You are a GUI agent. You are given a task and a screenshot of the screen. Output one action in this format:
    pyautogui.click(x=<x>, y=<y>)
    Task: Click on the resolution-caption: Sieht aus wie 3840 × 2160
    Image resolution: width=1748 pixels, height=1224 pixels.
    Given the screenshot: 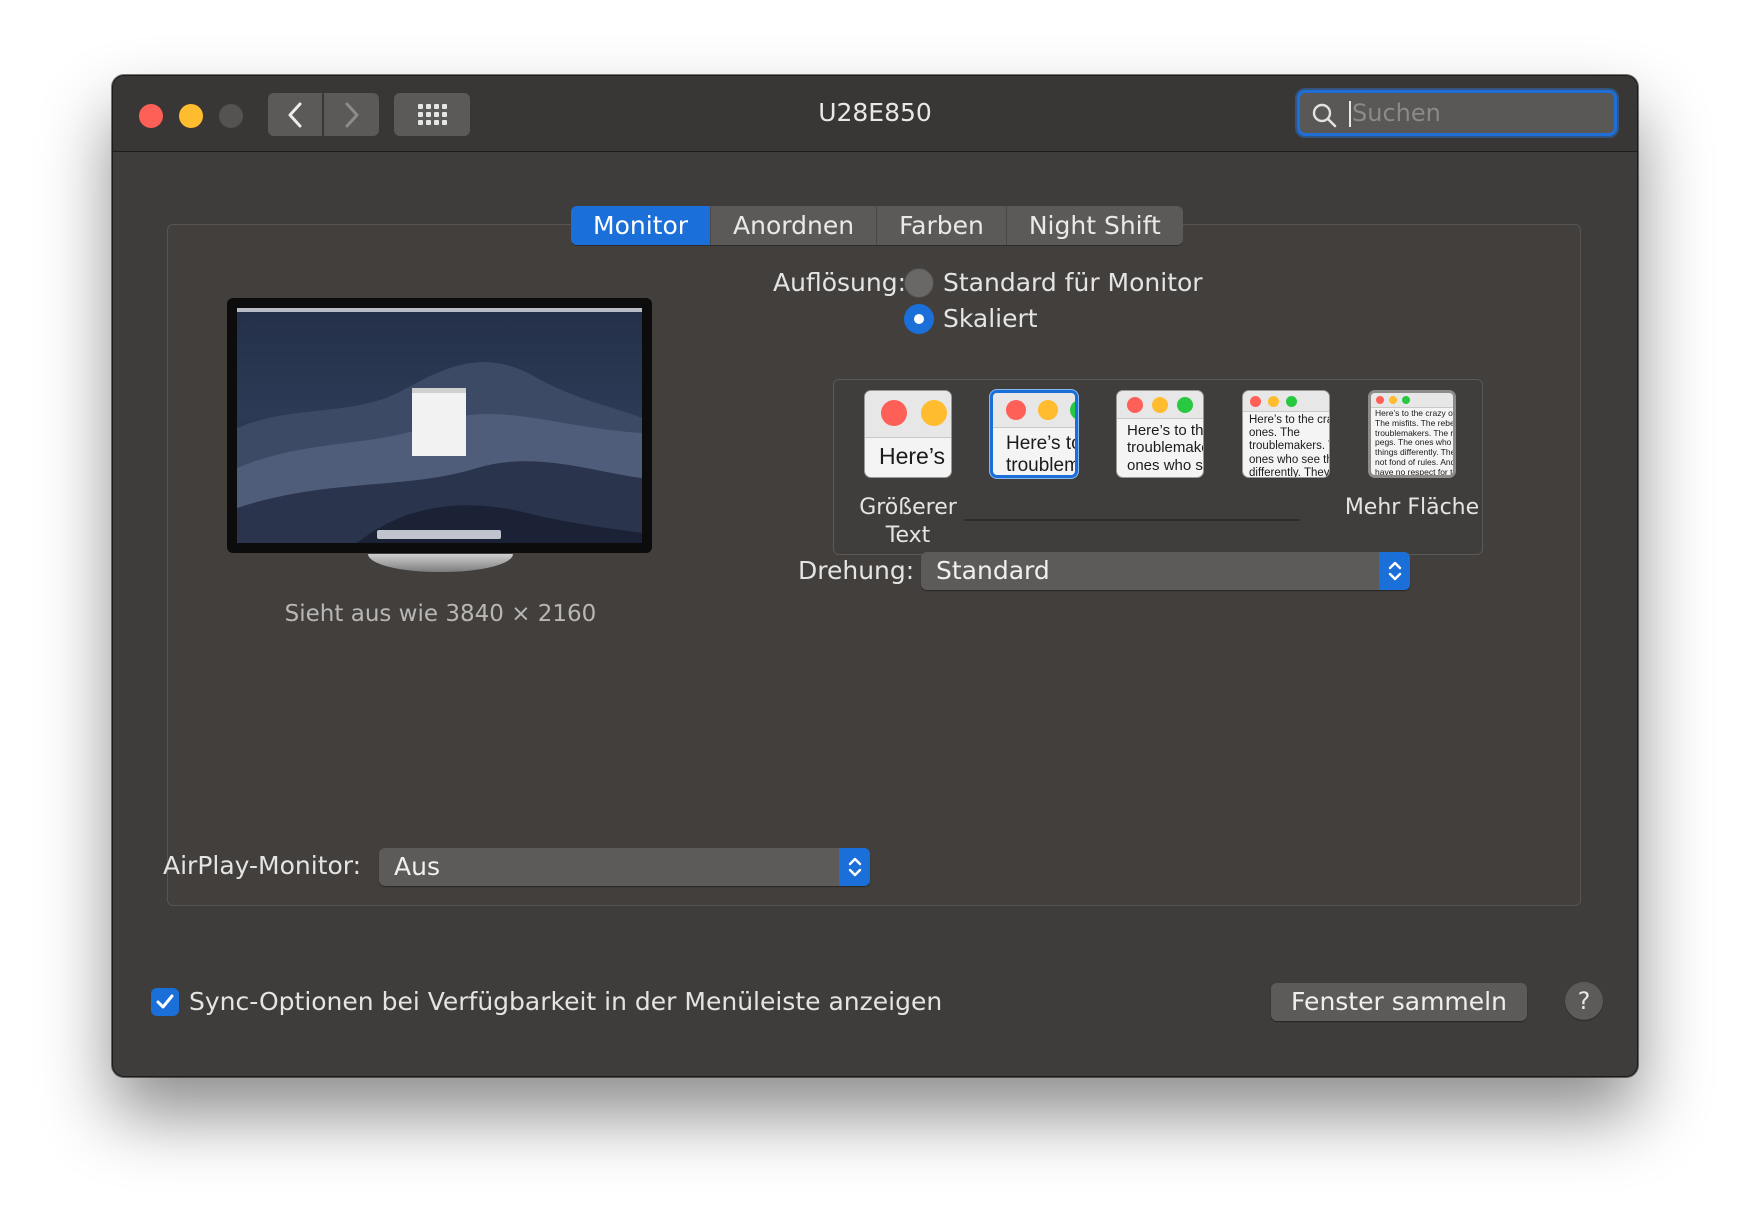 What is the action you would take?
    pyautogui.click(x=440, y=614)
    